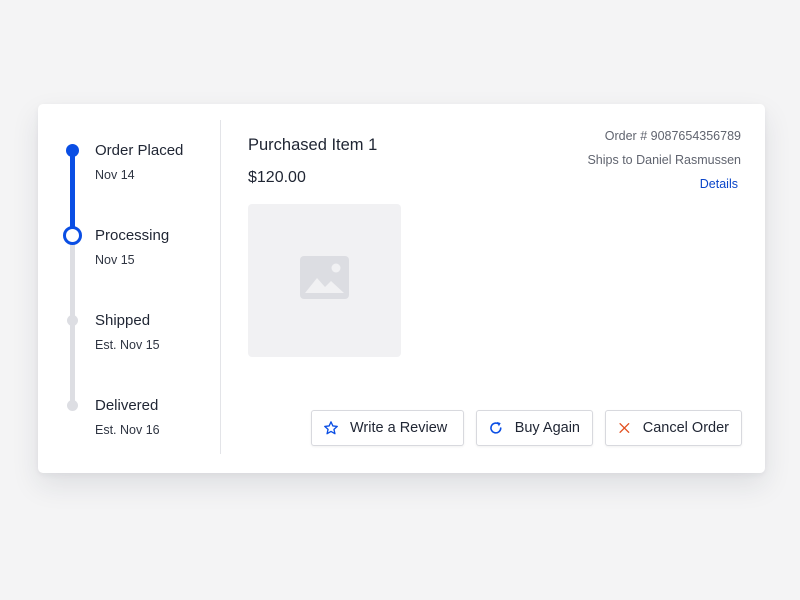 The height and width of the screenshot is (600, 800). Describe the element at coordinates (132, 235) in the screenshot. I see `timeline-step-label: Processing` at that location.